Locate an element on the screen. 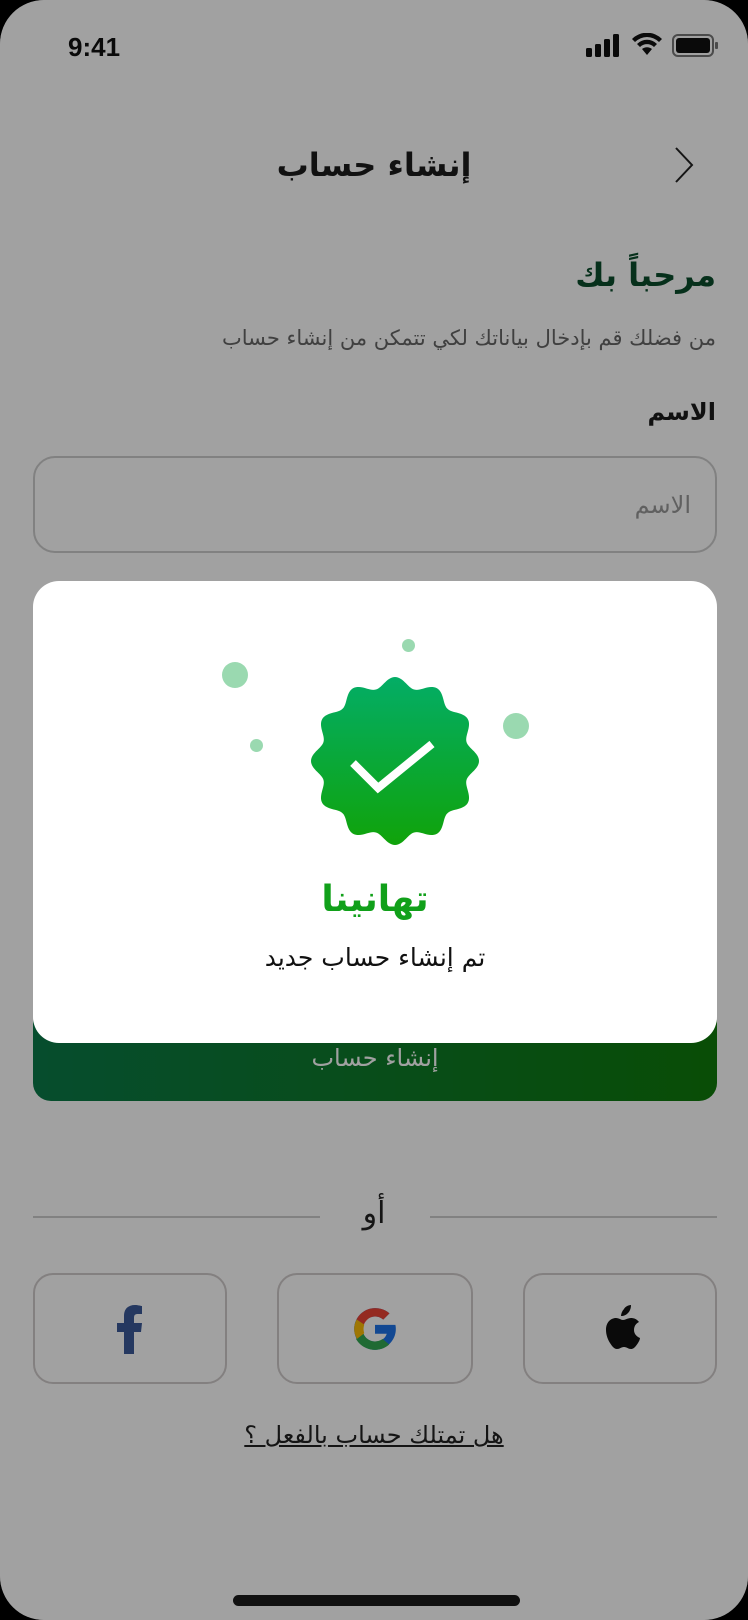  success-badge-icon is located at coordinates (395, 761).